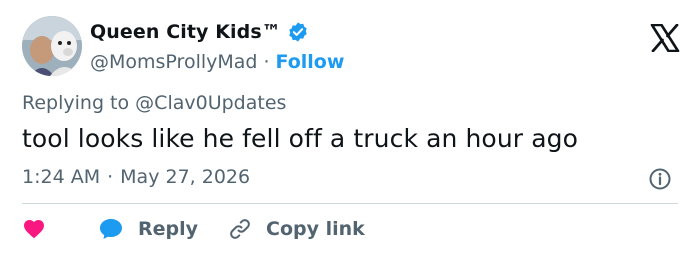  Describe the element at coordinates (208, 229) in the screenshot. I see `action-bar: Reply Copy link` at that location.